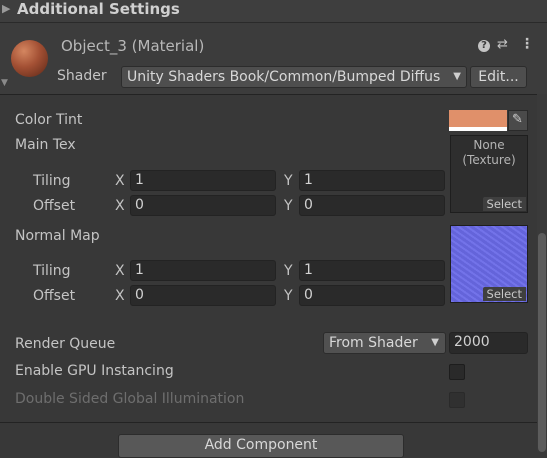 The height and width of the screenshot is (458, 547). What do you see at coordinates (488, 343) in the screenshot?
I see `render-queue-value-field: 2000` at bounding box center [488, 343].